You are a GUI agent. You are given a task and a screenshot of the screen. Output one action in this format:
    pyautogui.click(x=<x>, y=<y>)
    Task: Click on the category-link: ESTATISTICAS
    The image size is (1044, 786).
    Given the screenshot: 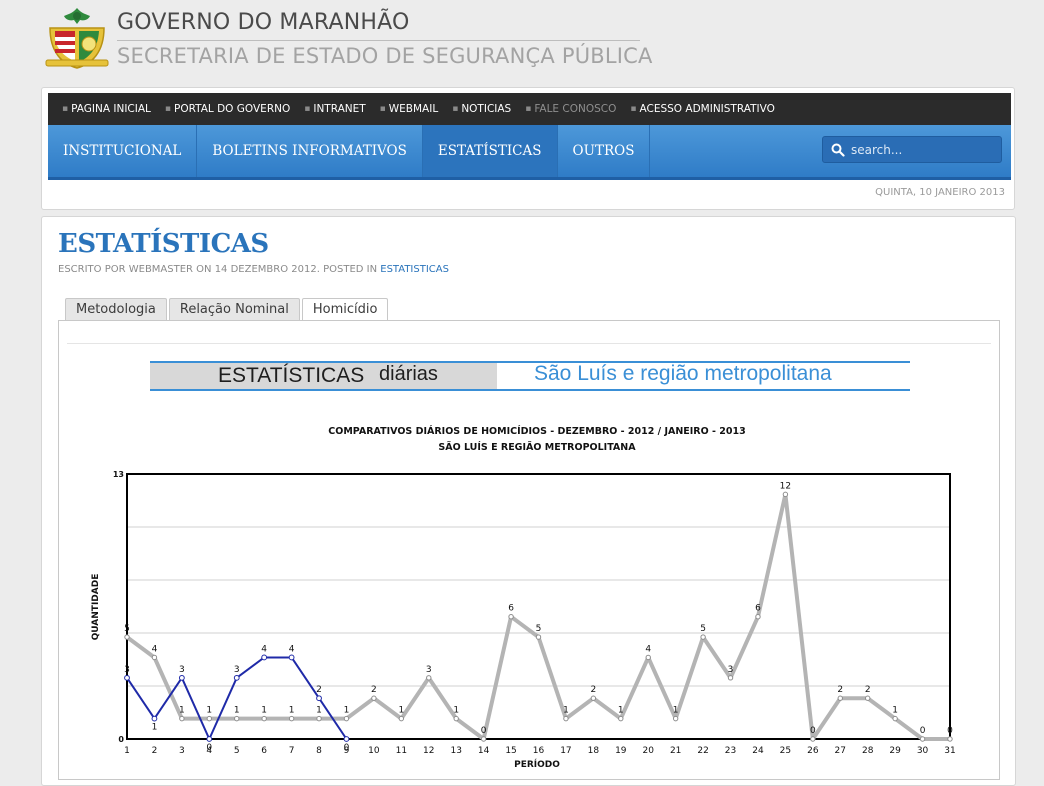 What is the action you would take?
    pyautogui.click(x=414, y=269)
    